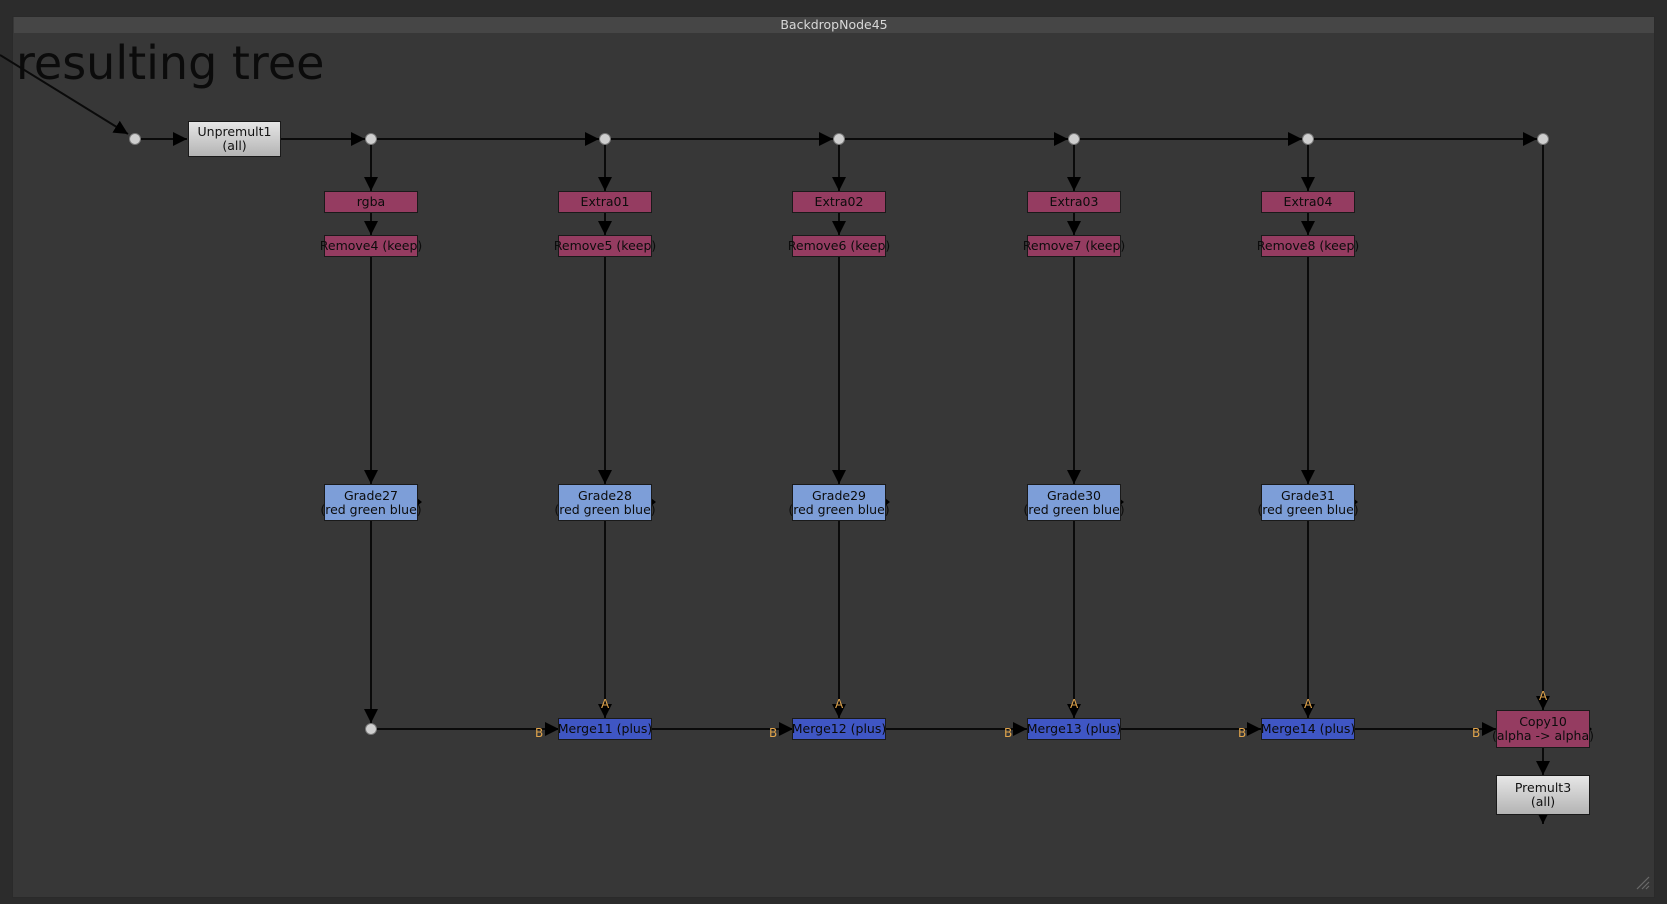 This screenshot has width=1667, height=904. I want to click on grade-node: Grade28 (red green blue), so click(605, 502).